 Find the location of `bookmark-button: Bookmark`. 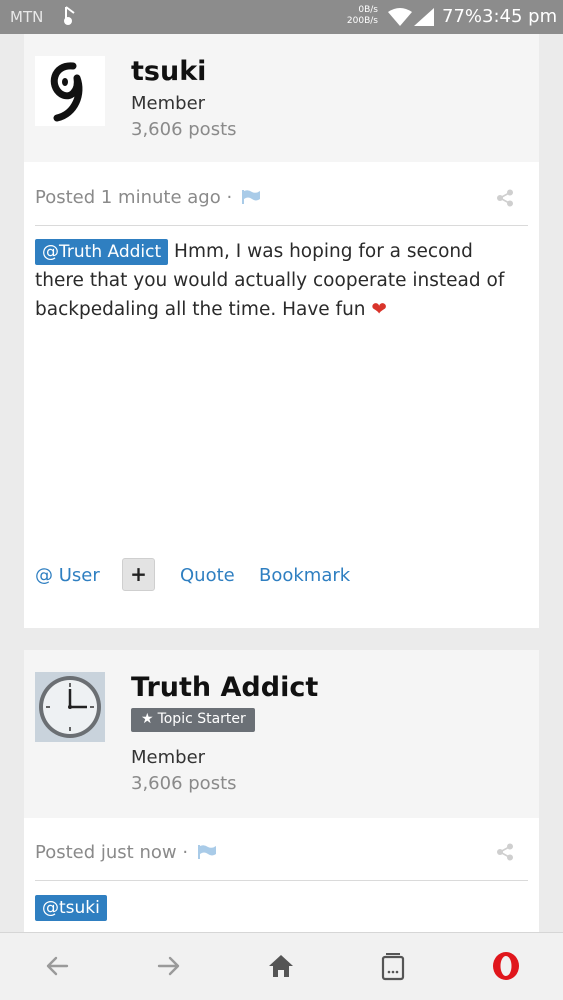

bookmark-button: Bookmark is located at coordinates (304, 575).